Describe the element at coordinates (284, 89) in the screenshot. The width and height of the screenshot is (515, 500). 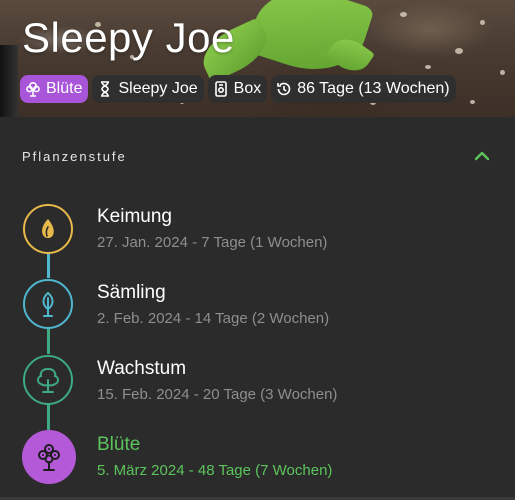
I see `history-icon` at that location.